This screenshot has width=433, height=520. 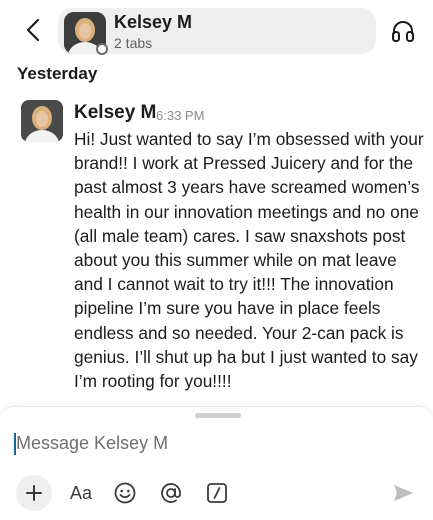 I want to click on mention-icon, so click(x=171, y=493).